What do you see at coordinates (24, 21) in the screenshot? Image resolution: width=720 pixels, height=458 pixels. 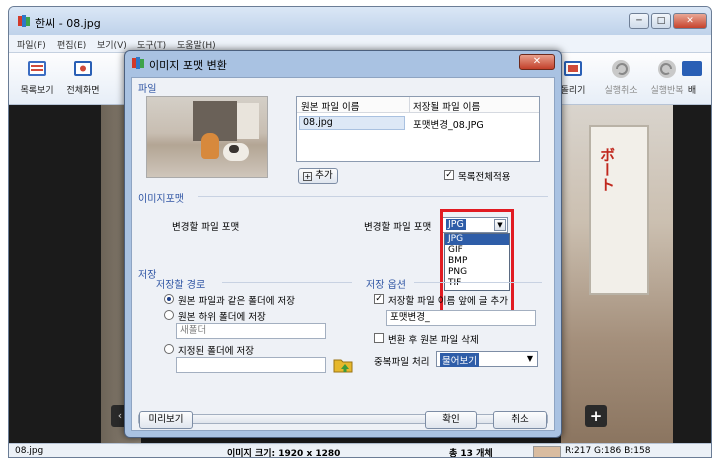 I see `app-icon` at bounding box center [24, 21].